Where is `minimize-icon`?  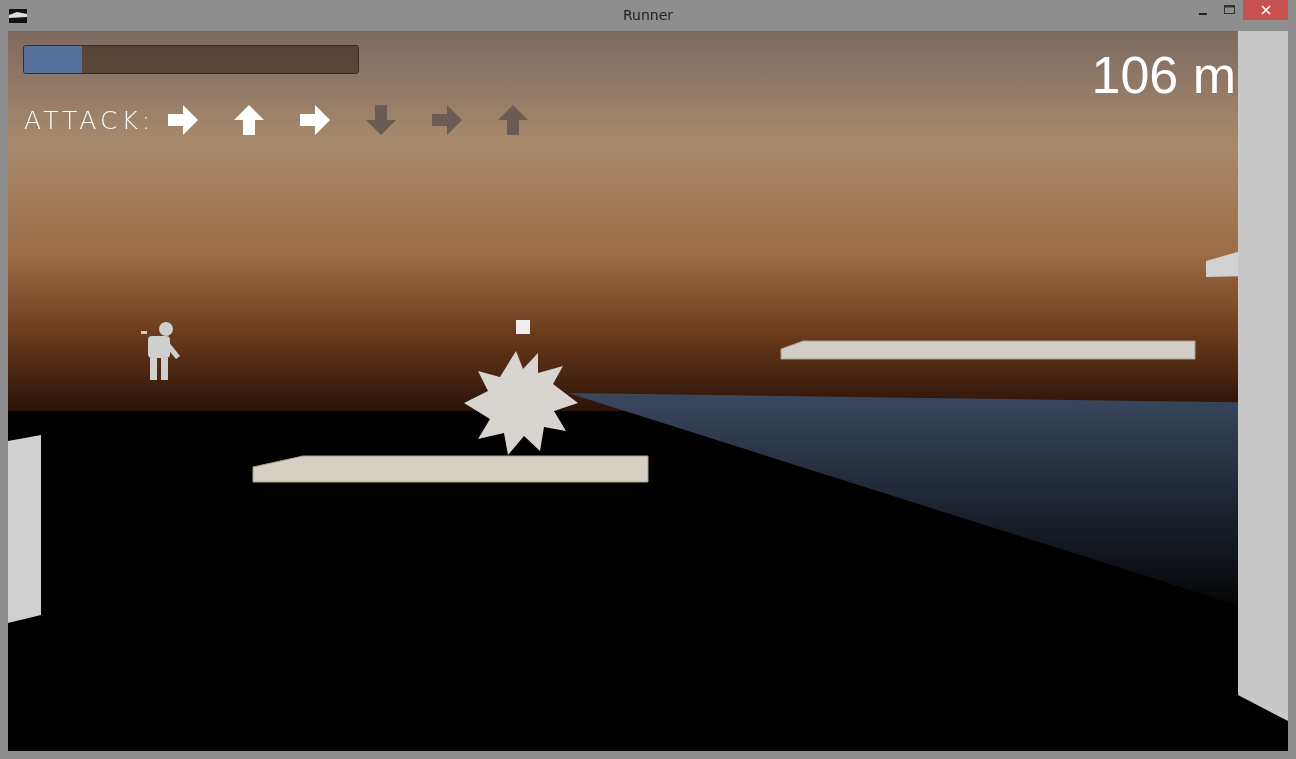 minimize-icon is located at coordinates (1202, 14).